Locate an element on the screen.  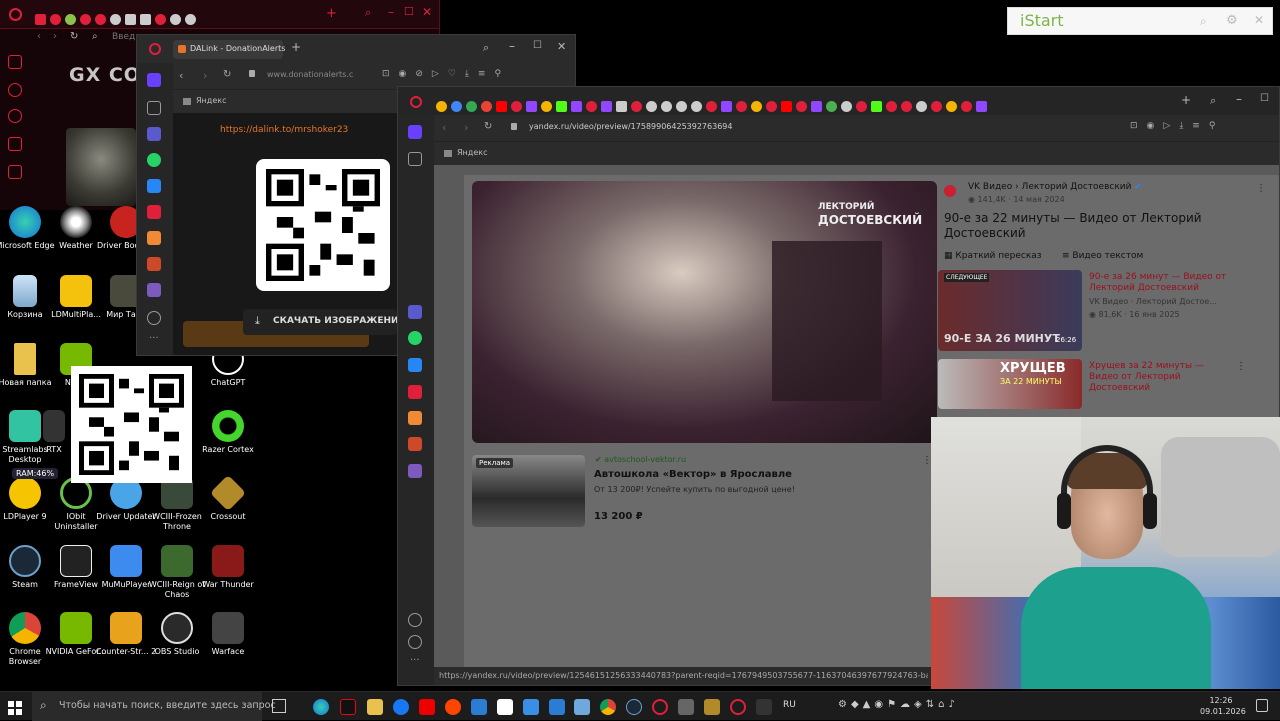
video-player: ЛЕКТОРИЙ ДОСТОЕВСКИЙ is located at coordinates (704, 312).